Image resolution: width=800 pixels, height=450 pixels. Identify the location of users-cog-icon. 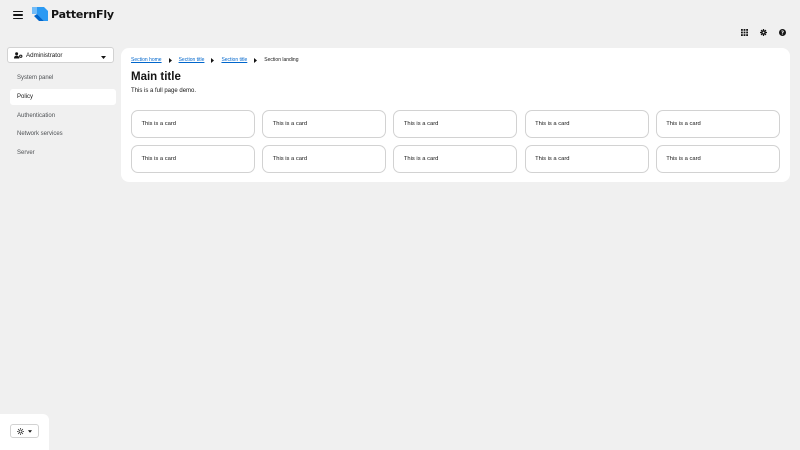
(18, 55).